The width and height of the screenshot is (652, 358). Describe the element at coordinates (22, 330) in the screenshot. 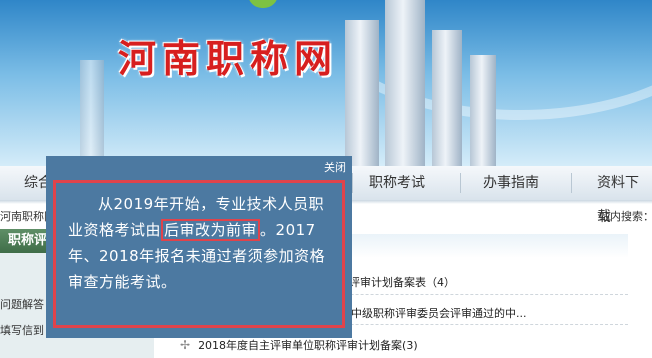

I see `sidebar-link-letter: 填写信到` at that location.